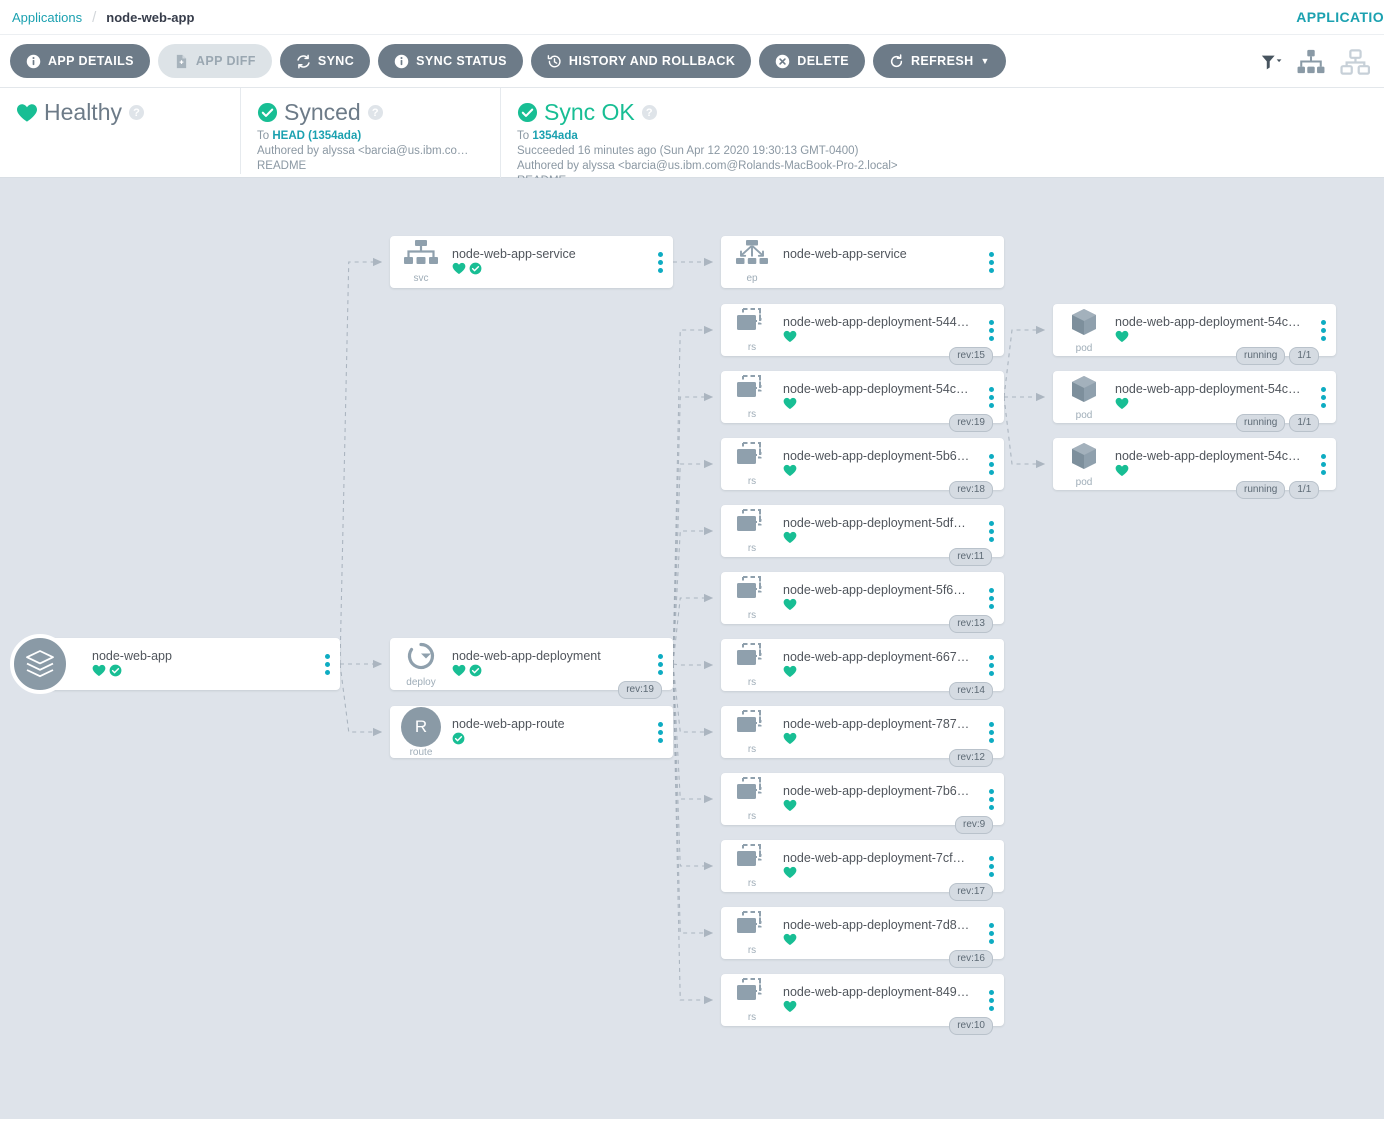  I want to click on sync-to-prefix: To, so click(265, 136).